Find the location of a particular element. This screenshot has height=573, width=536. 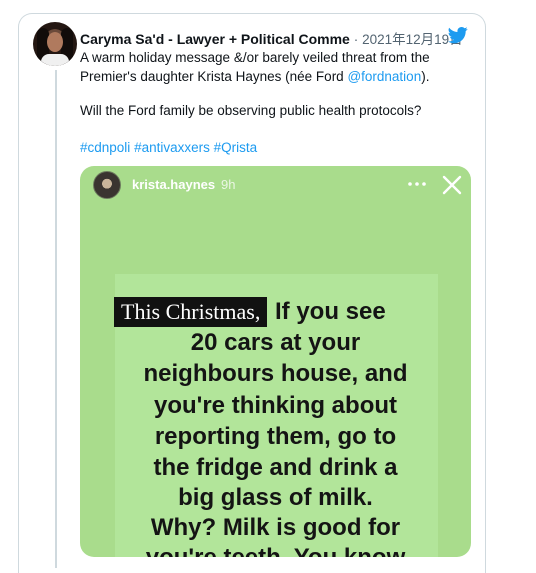

story-line: 20 cars at your is located at coordinates (275, 342).